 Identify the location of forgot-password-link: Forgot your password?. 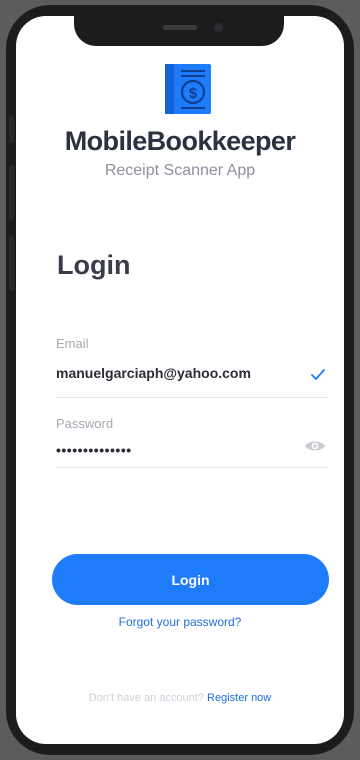
(180, 622).